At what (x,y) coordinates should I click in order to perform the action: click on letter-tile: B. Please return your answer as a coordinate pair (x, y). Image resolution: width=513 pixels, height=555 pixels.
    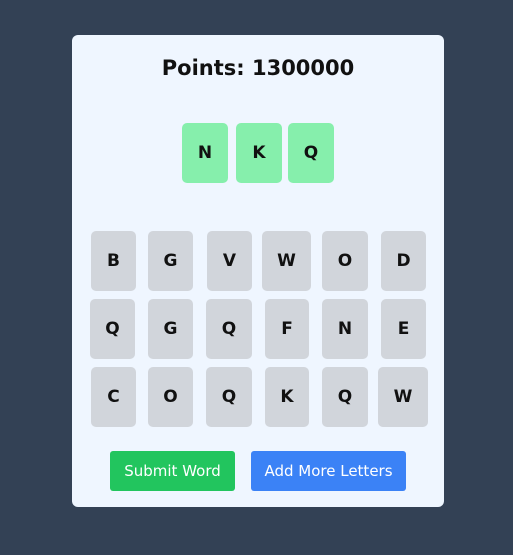
    Looking at the image, I should click on (113, 261).